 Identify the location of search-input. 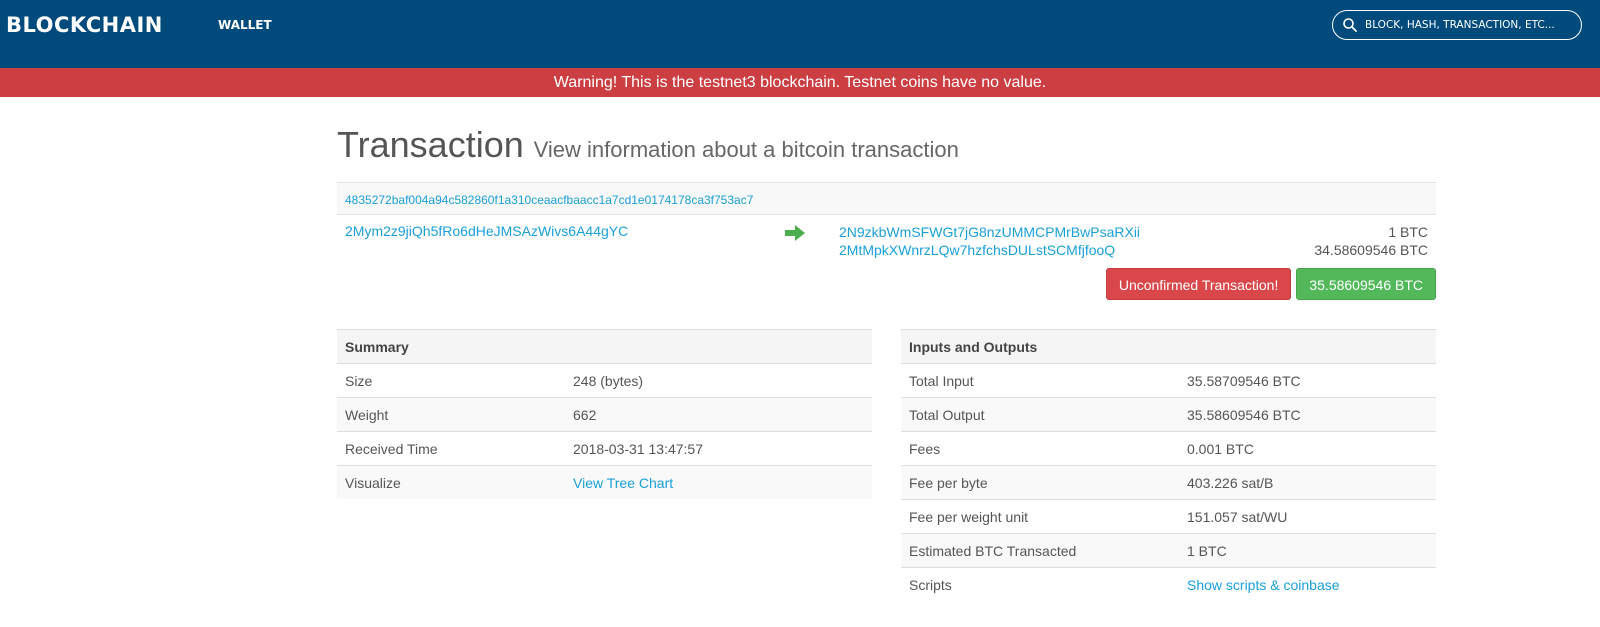
(1465, 25).